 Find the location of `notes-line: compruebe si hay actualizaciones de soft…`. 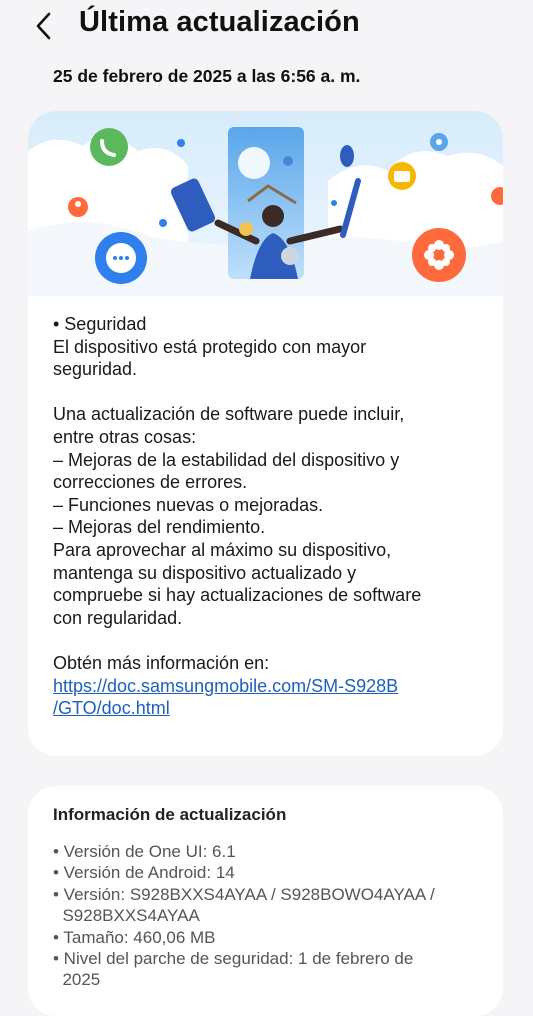

notes-line: compruebe si hay actualizaciones de soft… is located at coordinates (237, 595).